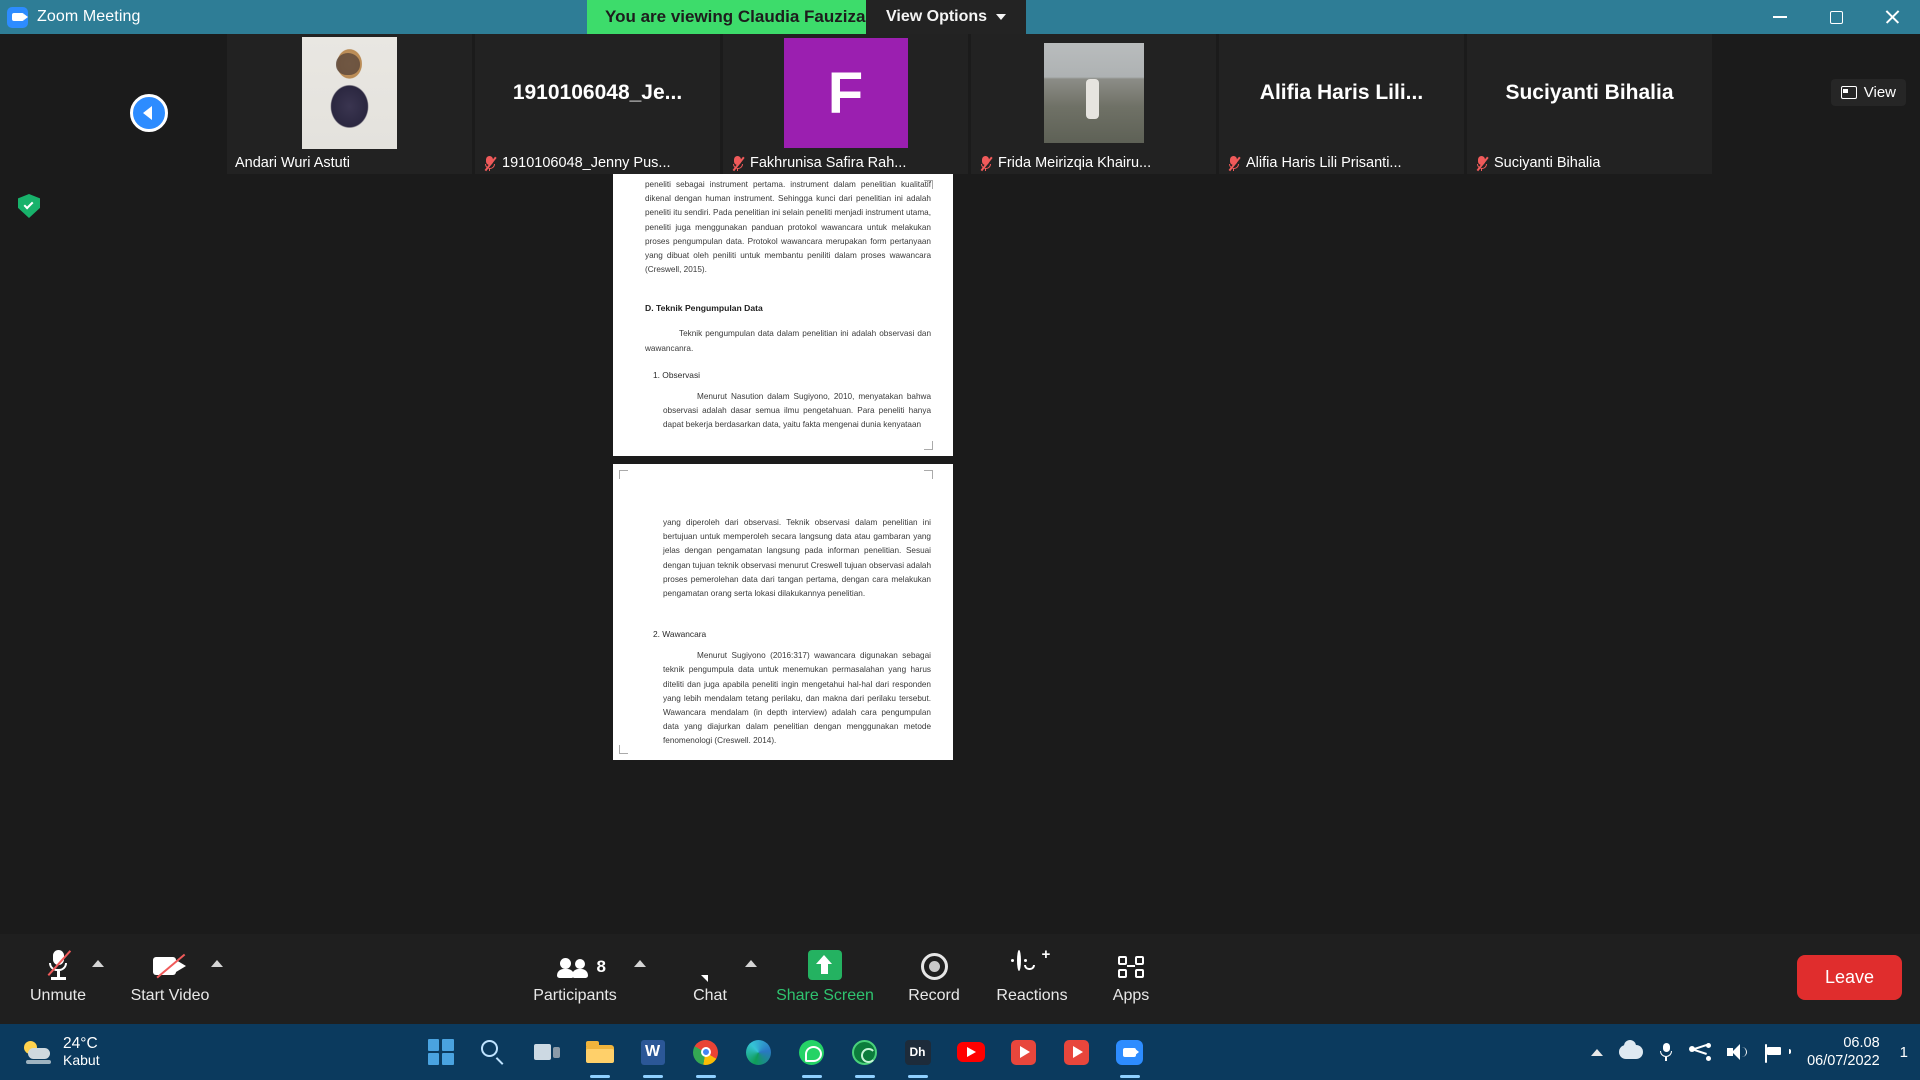 Image resolution: width=1920 pixels, height=1080 pixels. Describe the element at coordinates (845, 93) in the screenshot. I see `thumbnail-video: F` at that location.